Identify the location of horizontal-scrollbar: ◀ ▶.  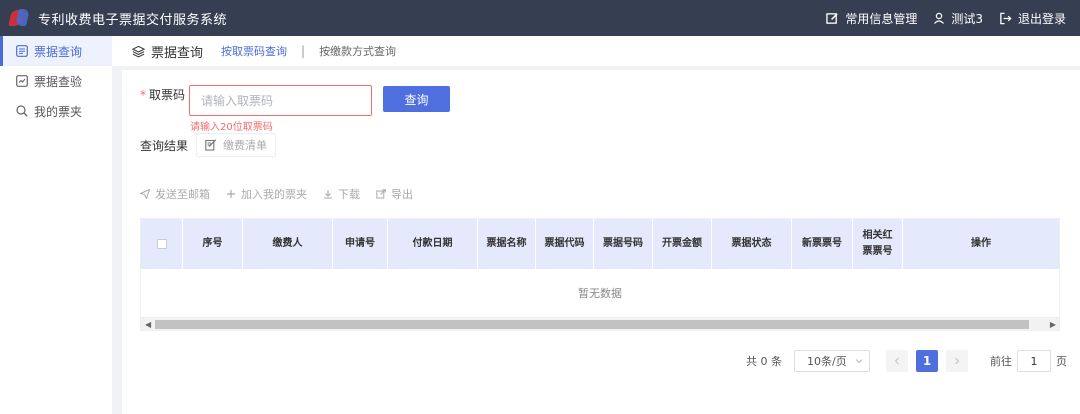
(600, 323).